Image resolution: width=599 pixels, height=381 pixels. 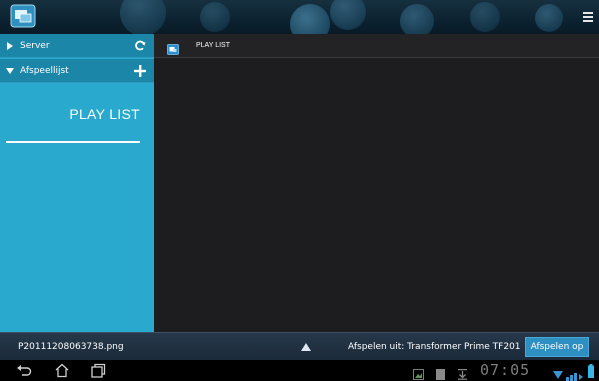 I want to click on gallery-notification-icon, so click(x=418, y=373).